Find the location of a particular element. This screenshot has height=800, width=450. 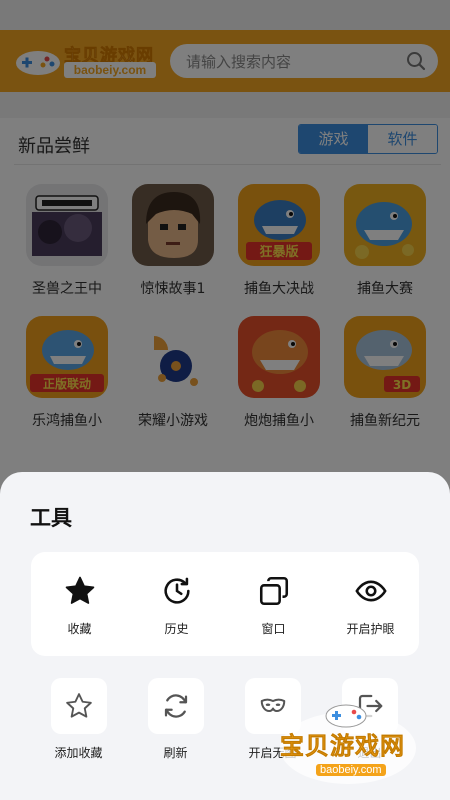

tool-label: 添加收藏 is located at coordinates (78, 753).